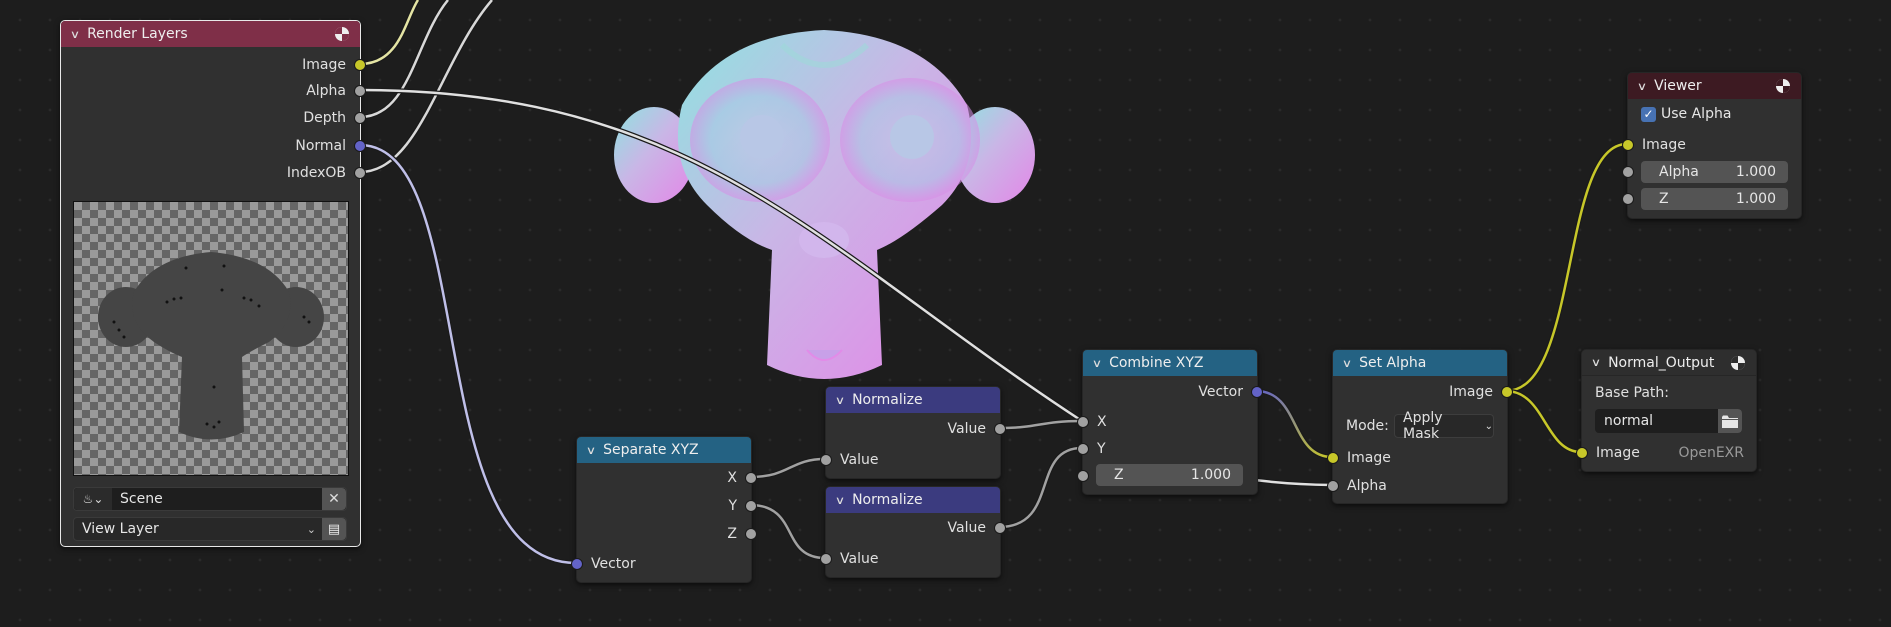 The width and height of the screenshot is (1891, 627). I want to click on node-header: ∨ Combine XYZ, so click(1170, 363).